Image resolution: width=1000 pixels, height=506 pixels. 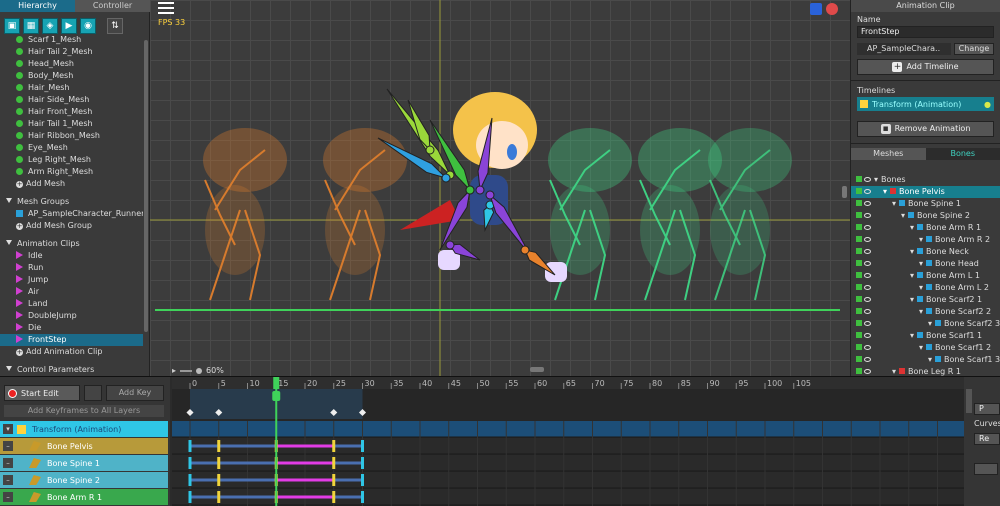 What do you see at coordinates (987, 439) in the screenshot?
I see `side-button-re: Re` at bounding box center [987, 439].